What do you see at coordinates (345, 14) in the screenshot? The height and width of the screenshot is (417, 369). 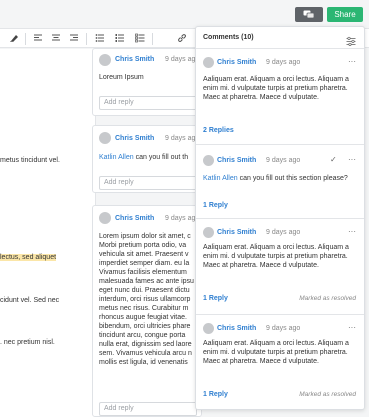 I see `share-button: Share` at bounding box center [345, 14].